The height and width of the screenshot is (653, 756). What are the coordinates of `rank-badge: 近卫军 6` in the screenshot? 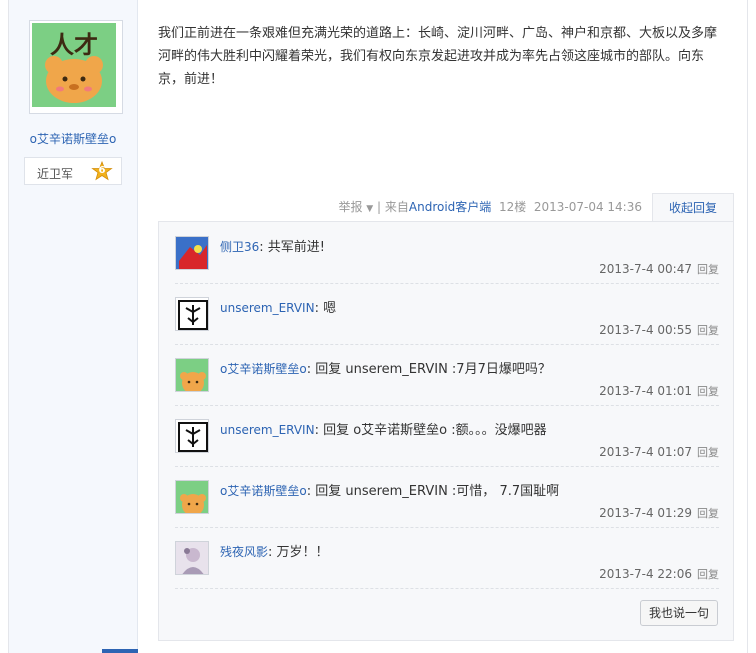 It's located at (73, 171).